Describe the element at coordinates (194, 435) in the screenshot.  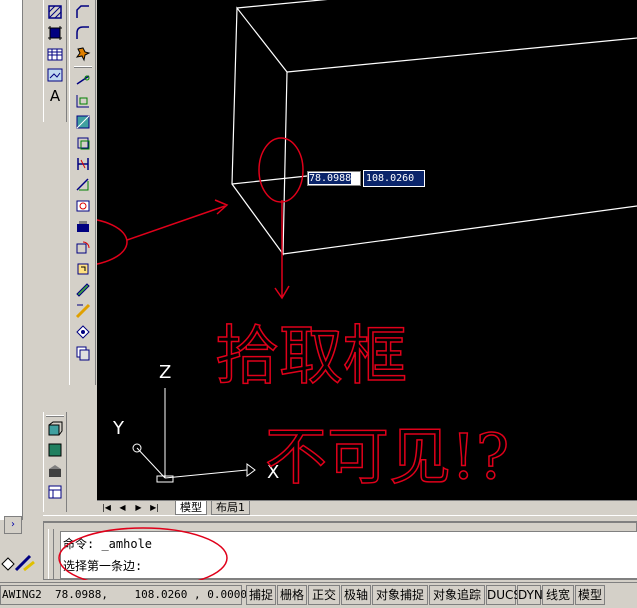
I see `ucs-icon` at that location.